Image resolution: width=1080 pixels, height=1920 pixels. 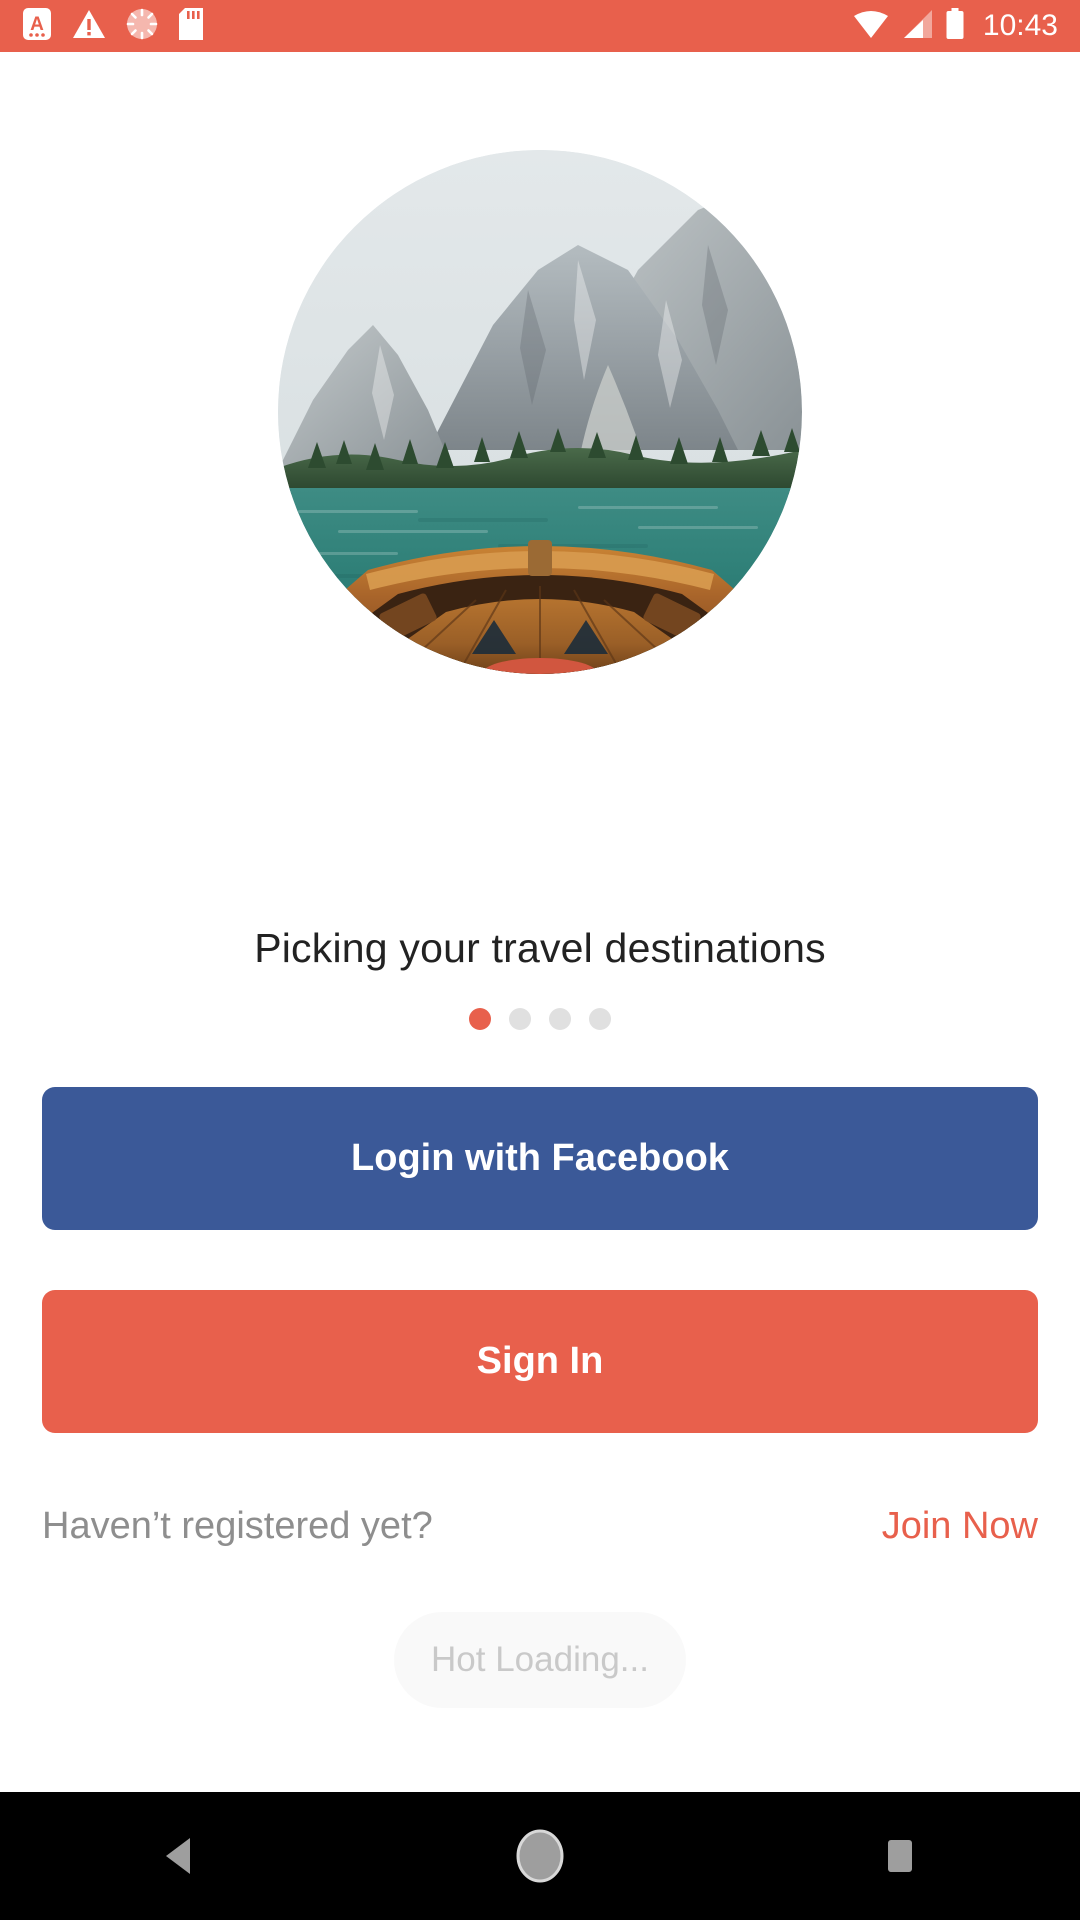 I want to click on register-prompt-label: Haven’t registered yet?, so click(x=237, y=1526).